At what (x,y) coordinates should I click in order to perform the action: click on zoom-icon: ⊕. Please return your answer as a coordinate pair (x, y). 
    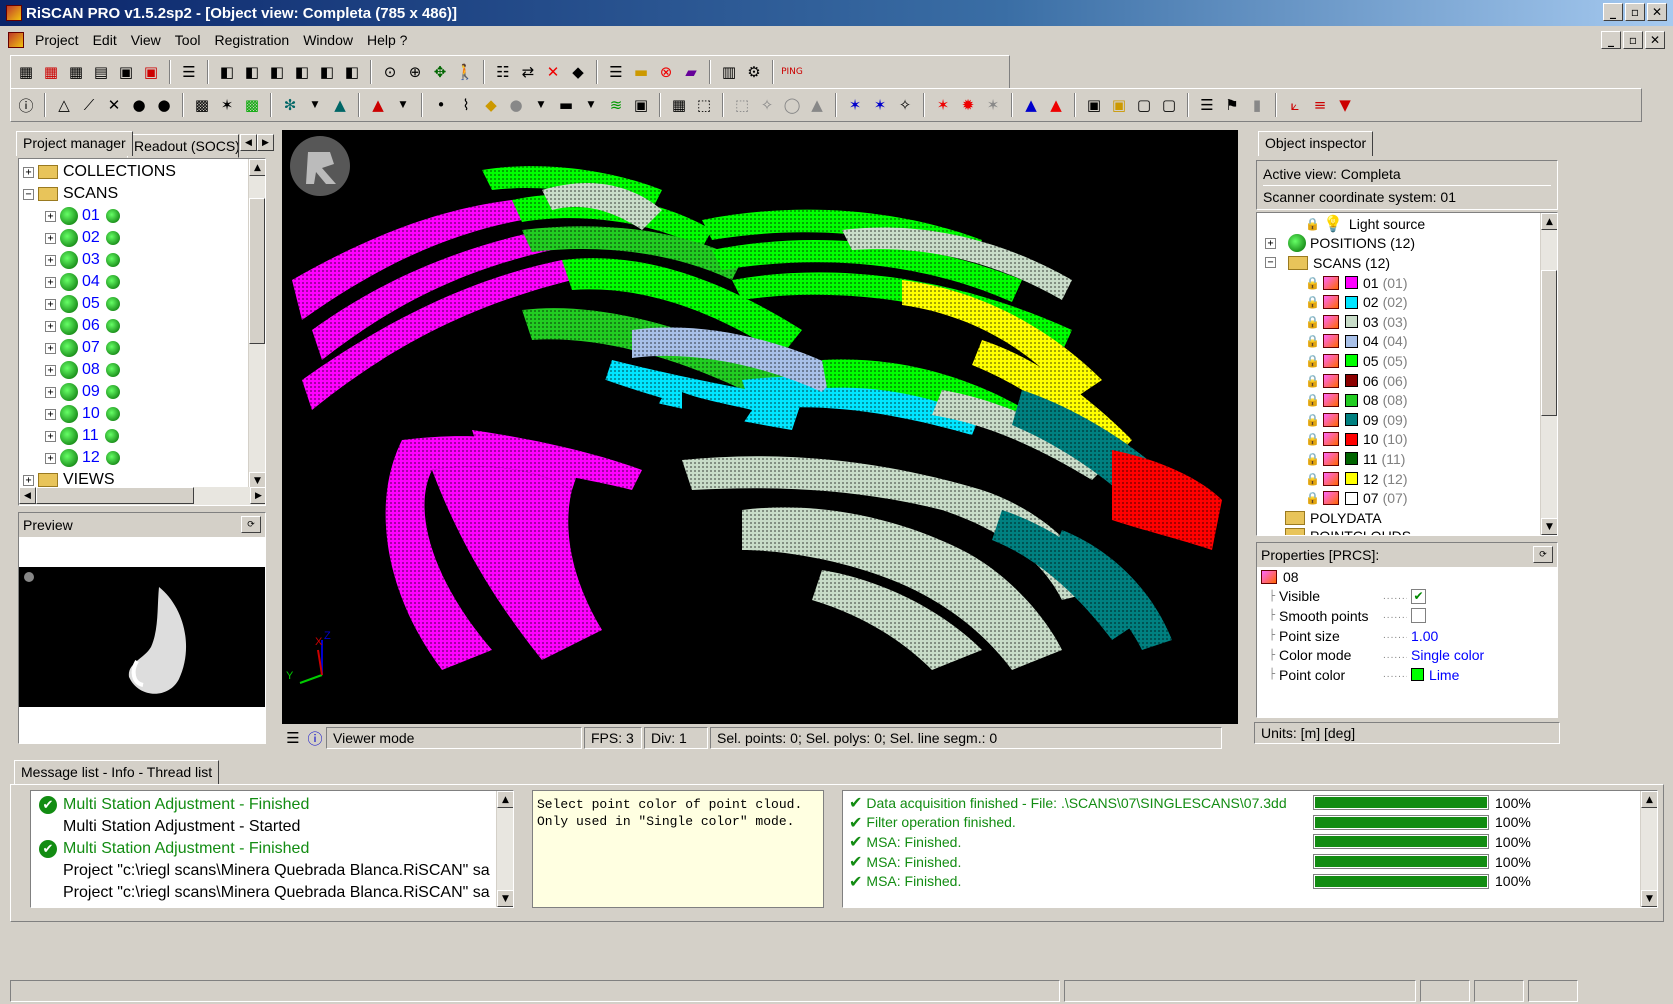
    Looking at the image, I should click on (415, 72).